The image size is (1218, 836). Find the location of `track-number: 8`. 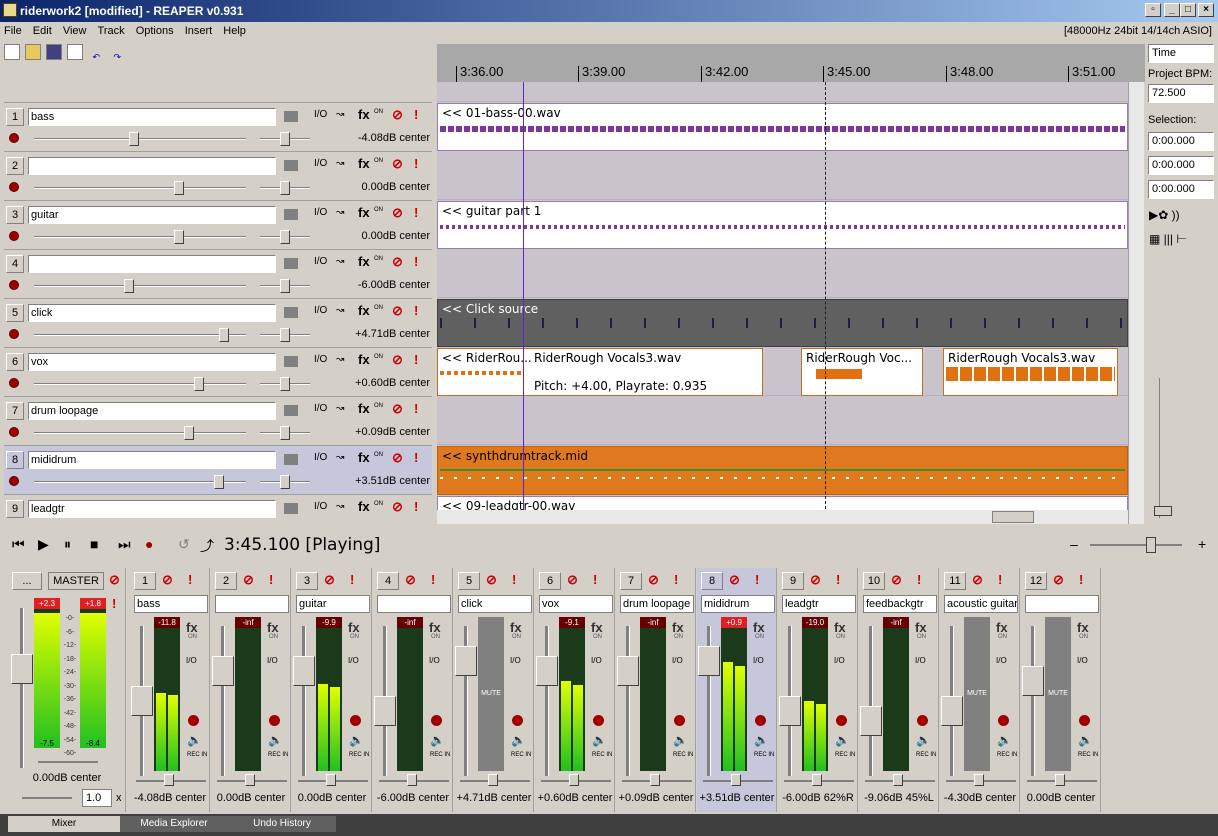

track-number: 8 is located at coordinates (15, 460).